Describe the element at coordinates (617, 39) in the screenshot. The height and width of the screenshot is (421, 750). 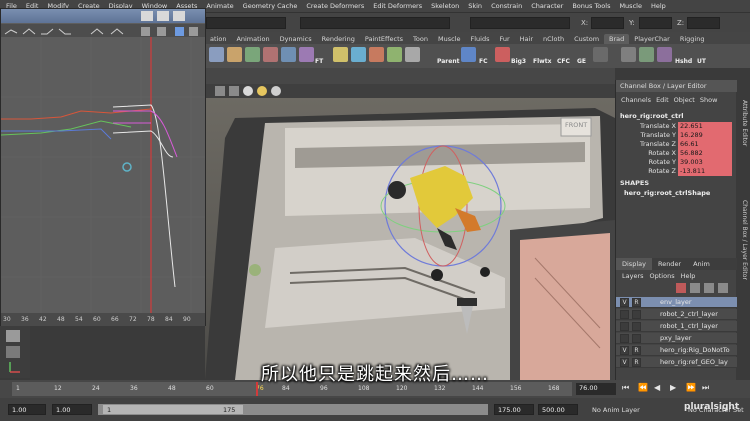
I see `shelf-tab-brad: Brad` at that location.